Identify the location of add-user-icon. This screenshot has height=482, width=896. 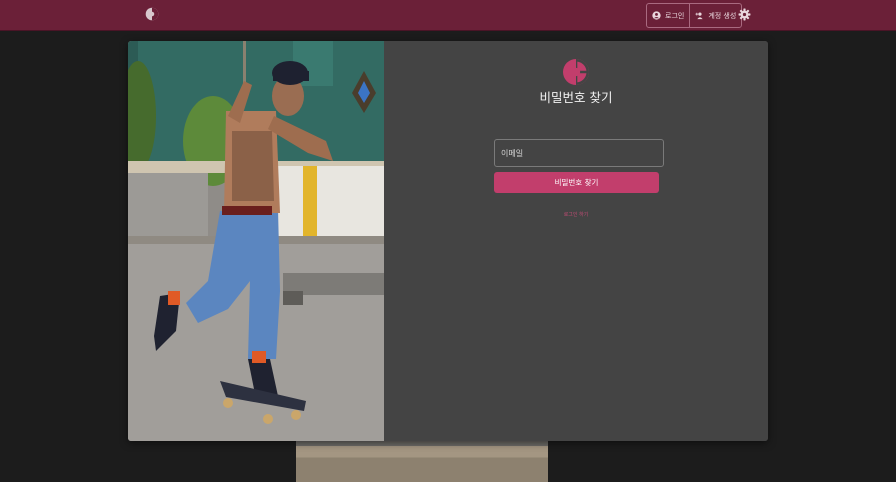
(699, 16).